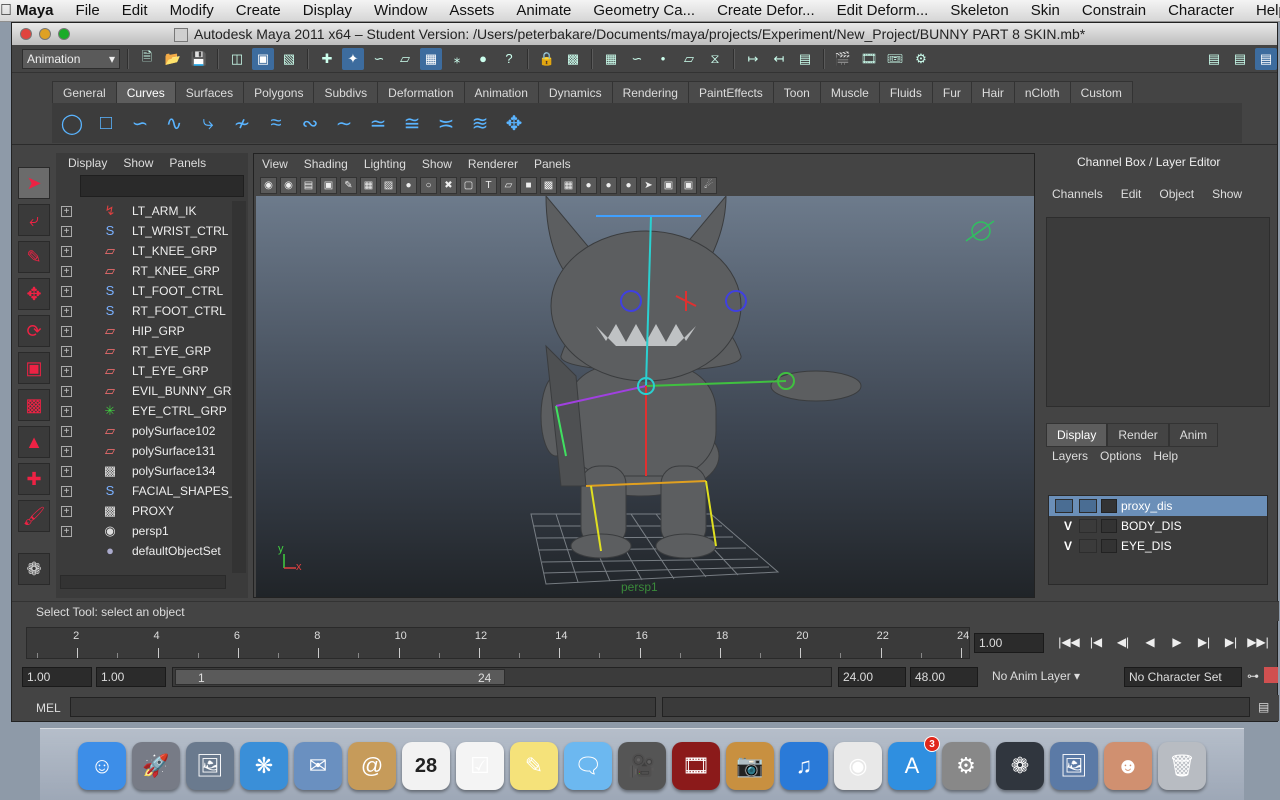 Image resolution: width=1280 pixels, height=800 pixels. I want to click on range-slider: 1 24, so click(502, 677).